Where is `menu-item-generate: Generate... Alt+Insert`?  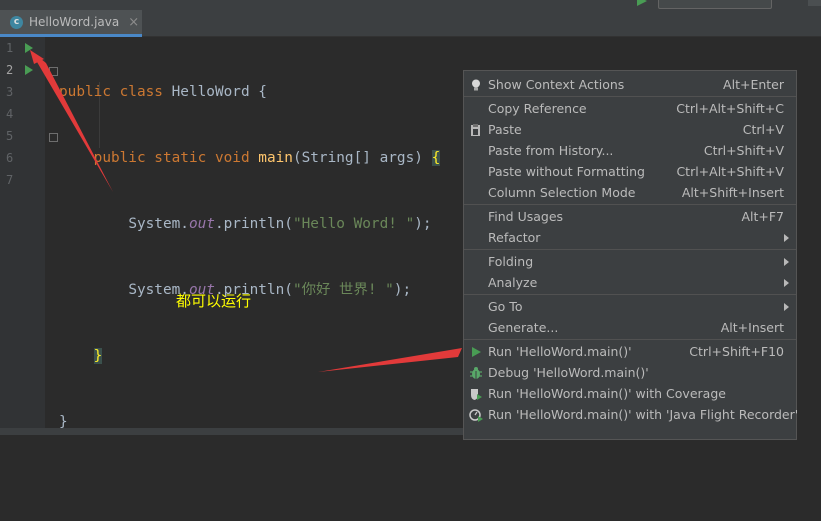 menu-item-generate: Generate... Alt+Insert is located at coordinates (630, 327).